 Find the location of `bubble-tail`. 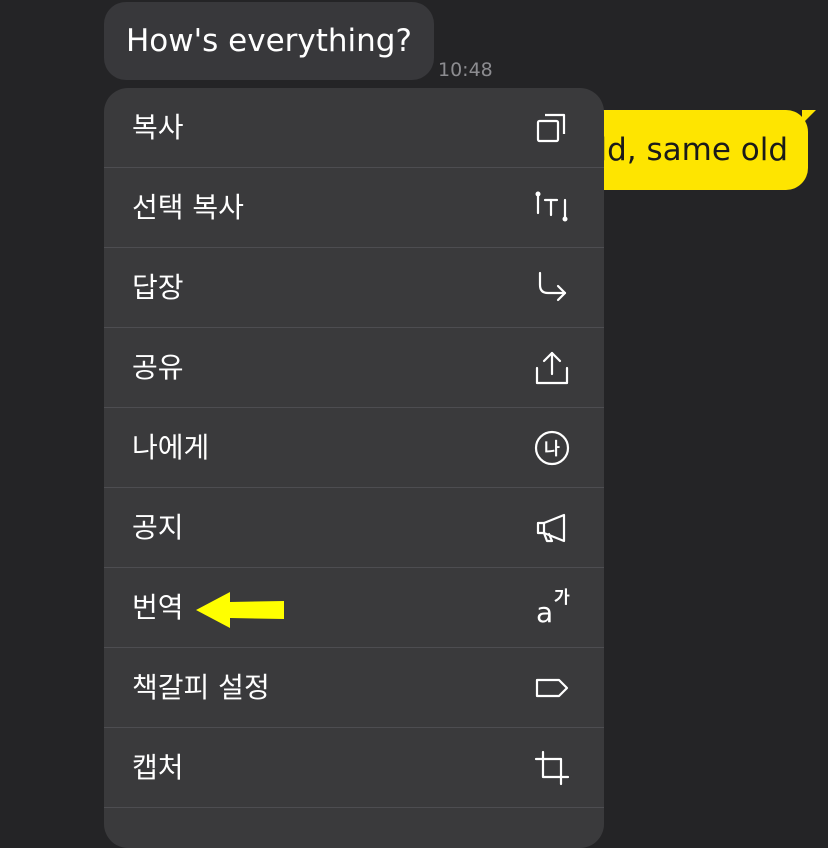

bubble-tail is located at coordinates (809, 117).